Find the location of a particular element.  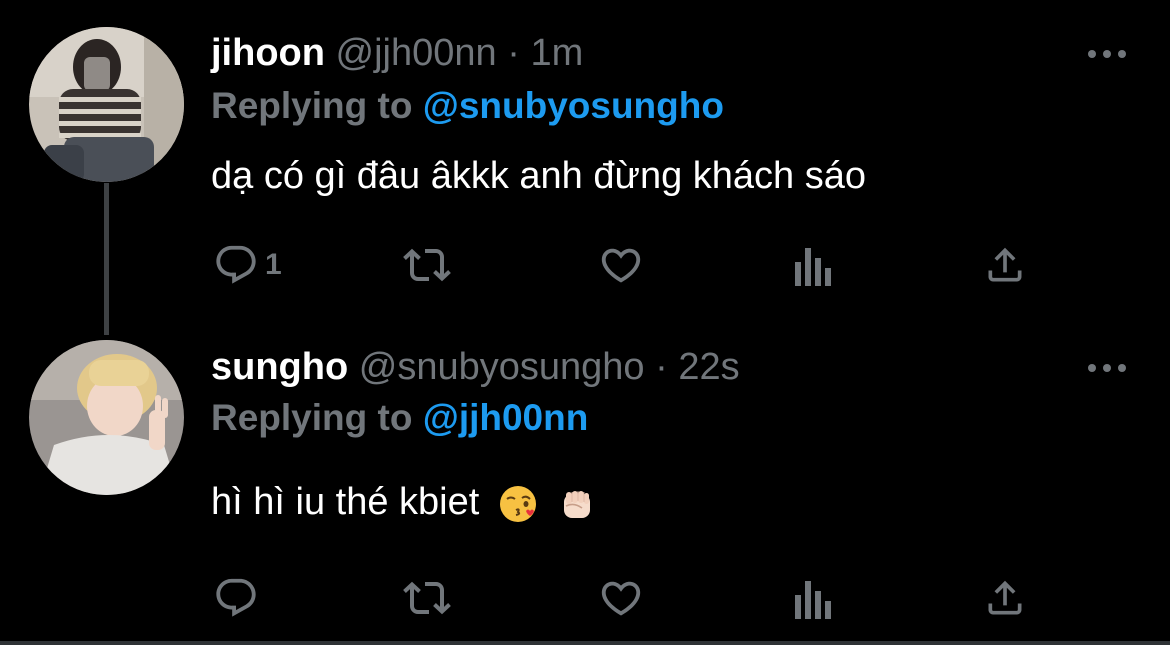

replying-to-line: Replying to @jjh00nn is located at coordinates (399, 418).